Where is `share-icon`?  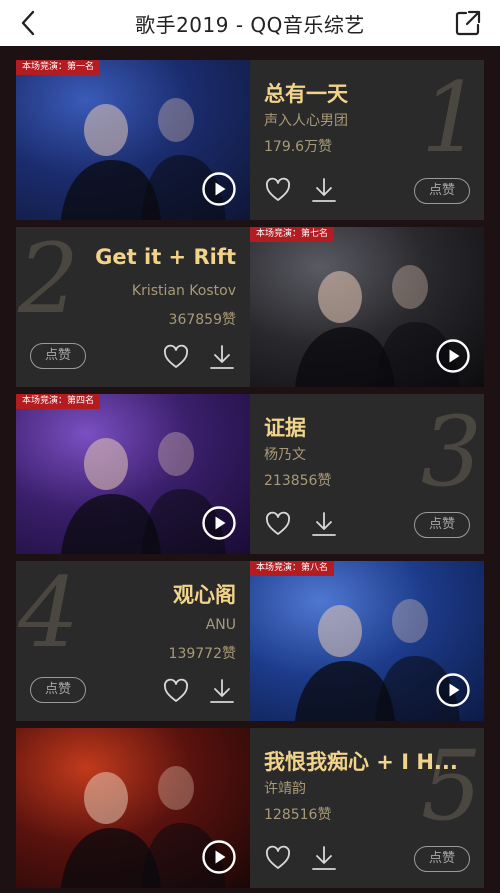
share-icon is located at coordinates (468, 23).